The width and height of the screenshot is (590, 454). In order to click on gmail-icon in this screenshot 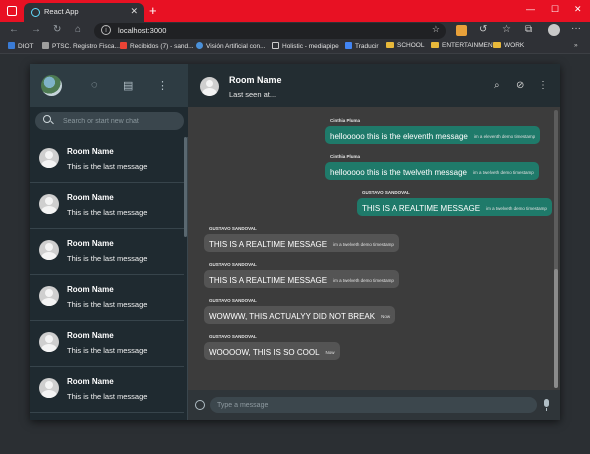, I will do `click(123, 45)`.